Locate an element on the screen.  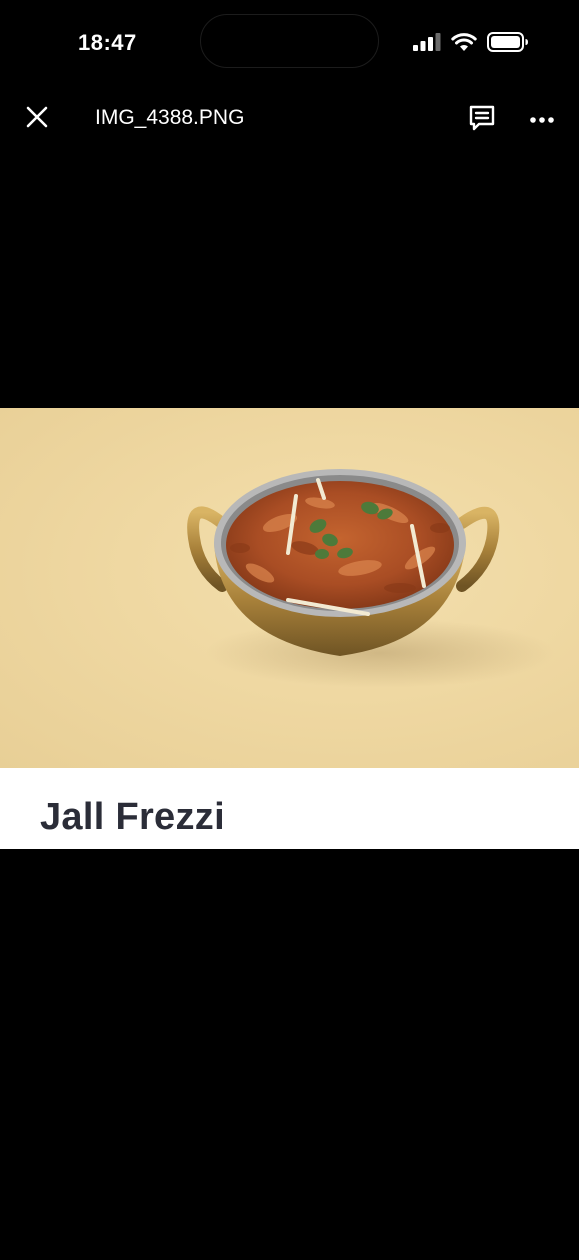
close-button is located at coordinates (37, 119).